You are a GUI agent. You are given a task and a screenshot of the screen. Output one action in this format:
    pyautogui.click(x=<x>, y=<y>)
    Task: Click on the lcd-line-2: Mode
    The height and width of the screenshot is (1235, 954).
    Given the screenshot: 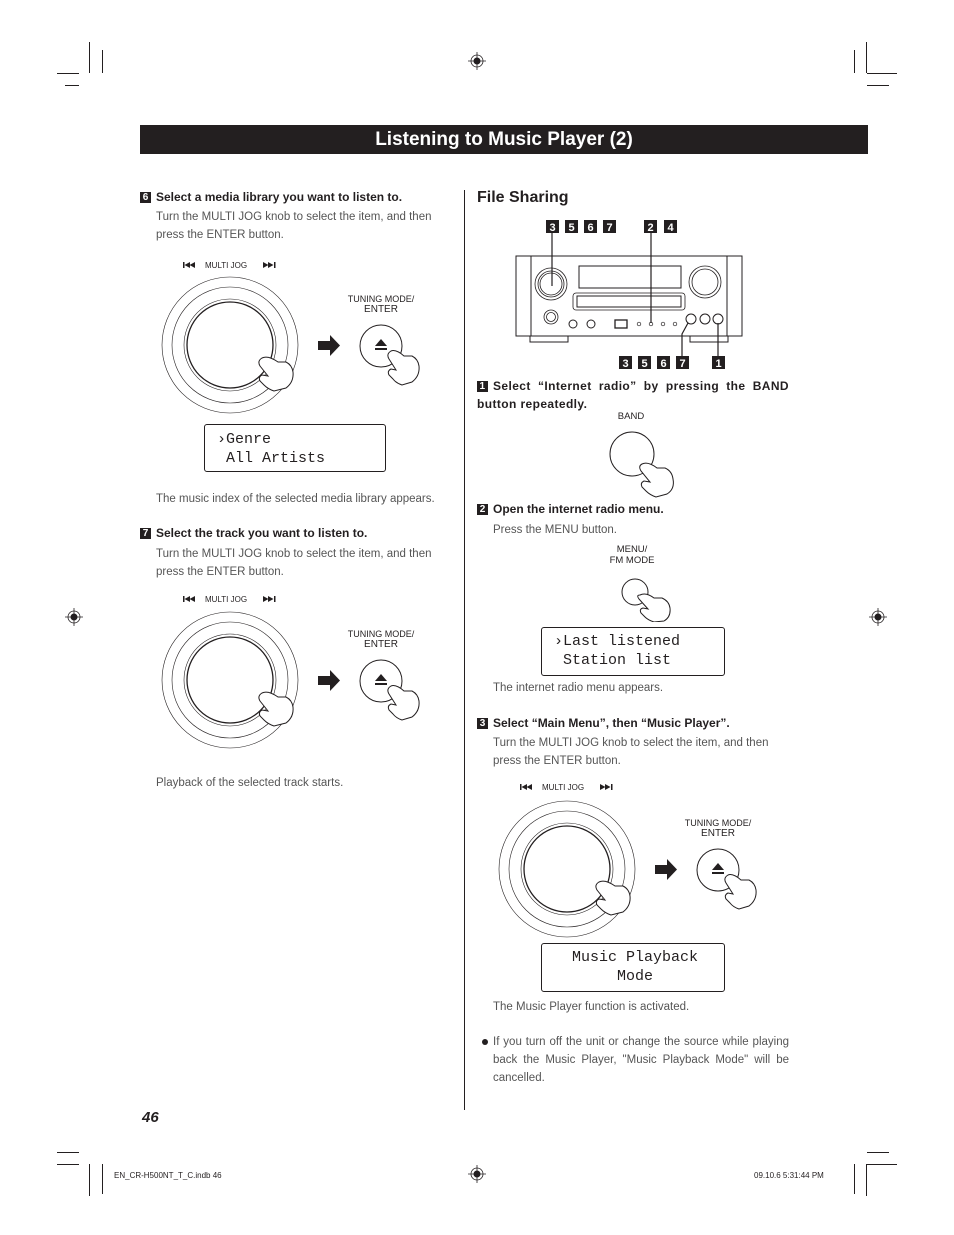 What is the action you would take?
    pyautogui.click(x=604, y=976)
    